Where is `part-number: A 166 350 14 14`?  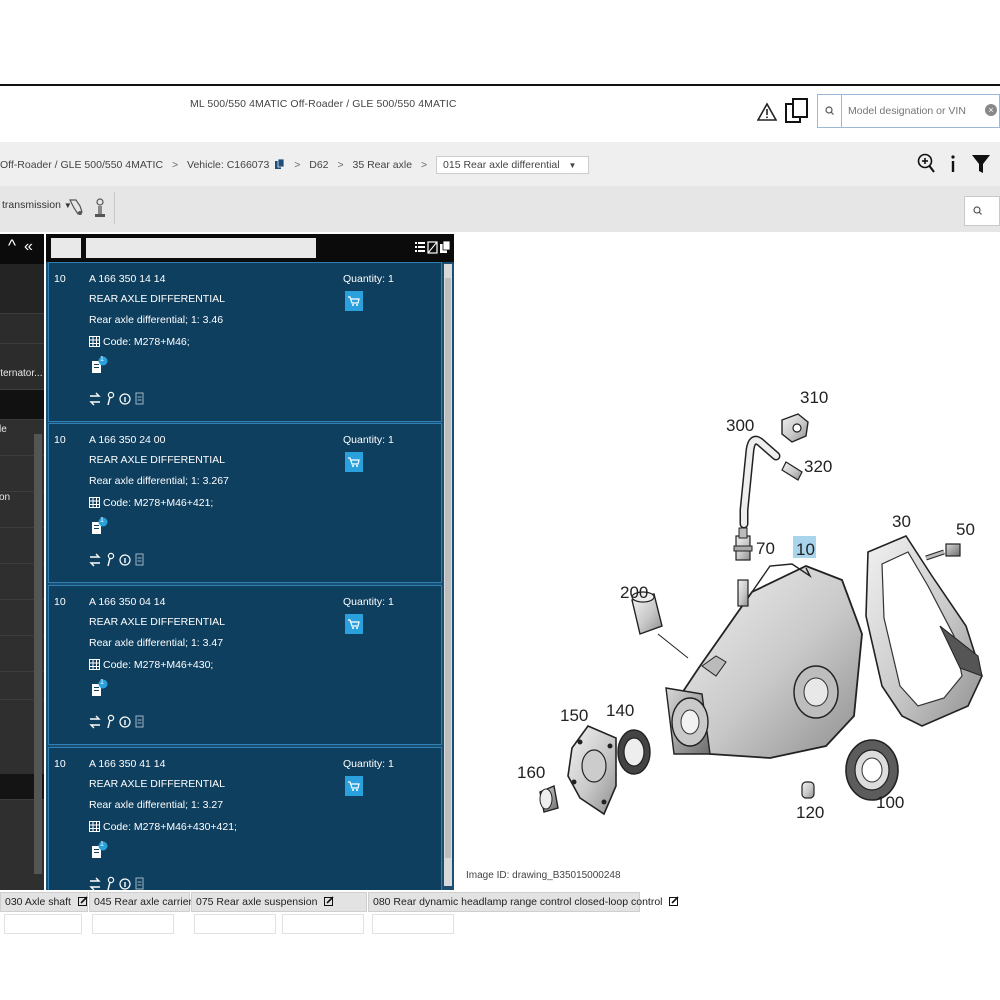 part-number: A 166 350 14 14 is located at coordinates (127, 279).